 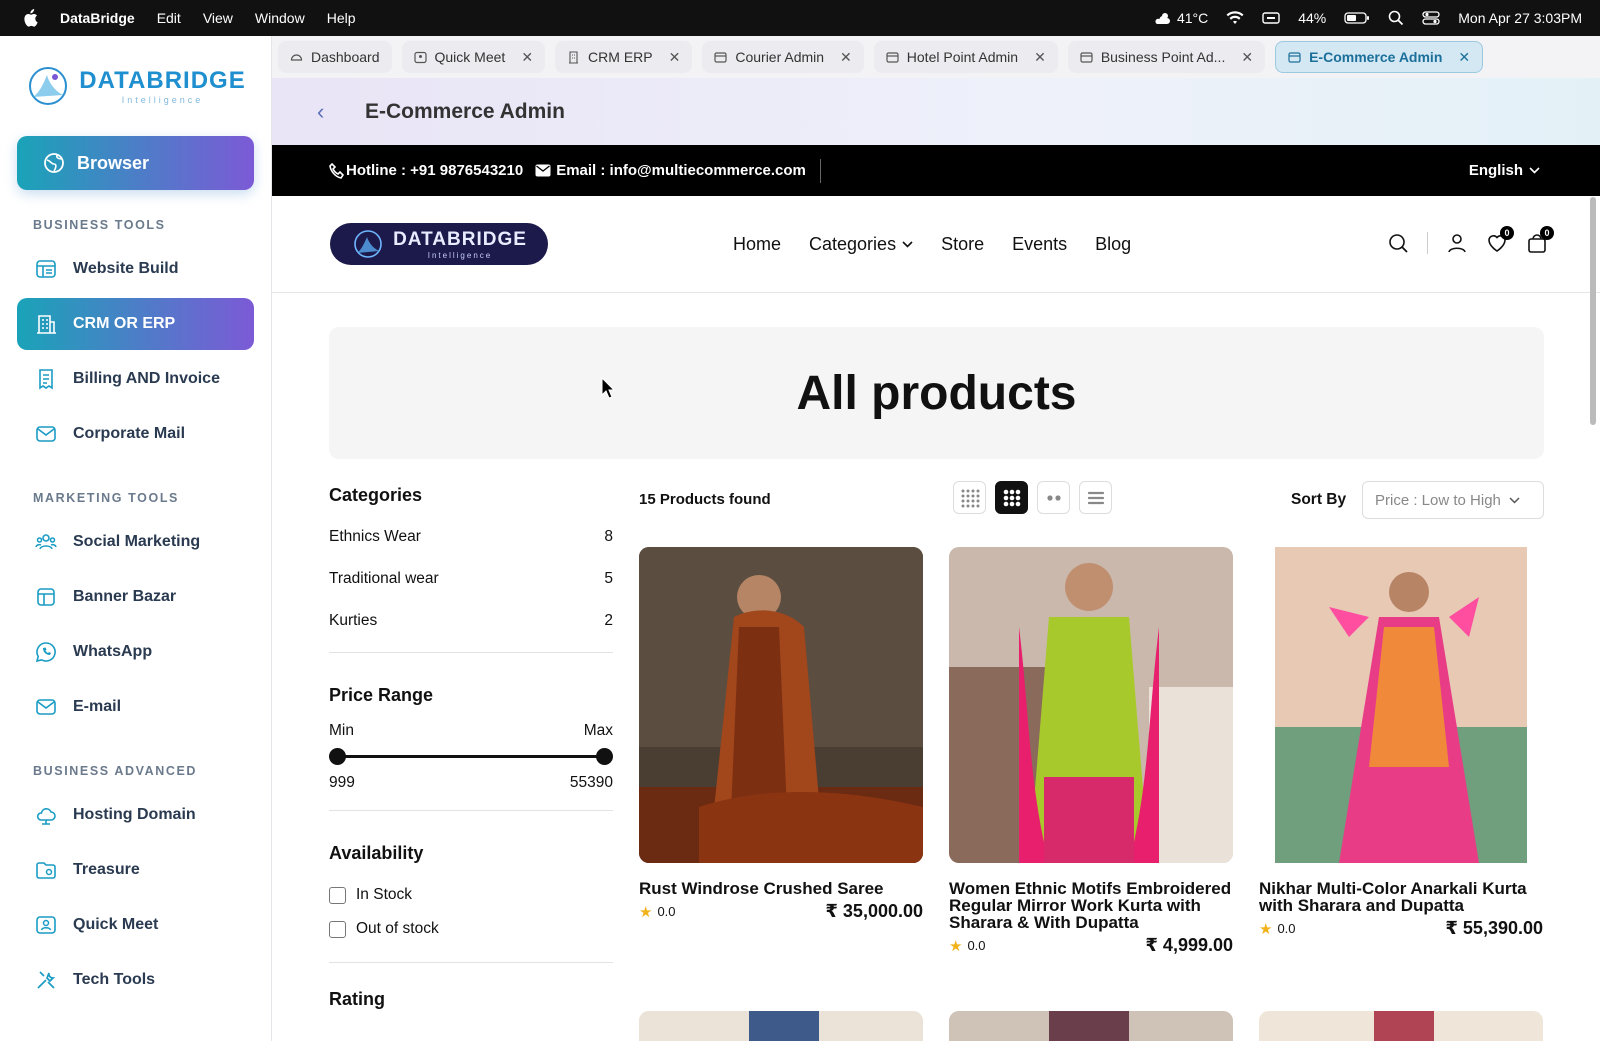 I want to click on back-chevron-icon: ‹, so click(x=327, y=112).